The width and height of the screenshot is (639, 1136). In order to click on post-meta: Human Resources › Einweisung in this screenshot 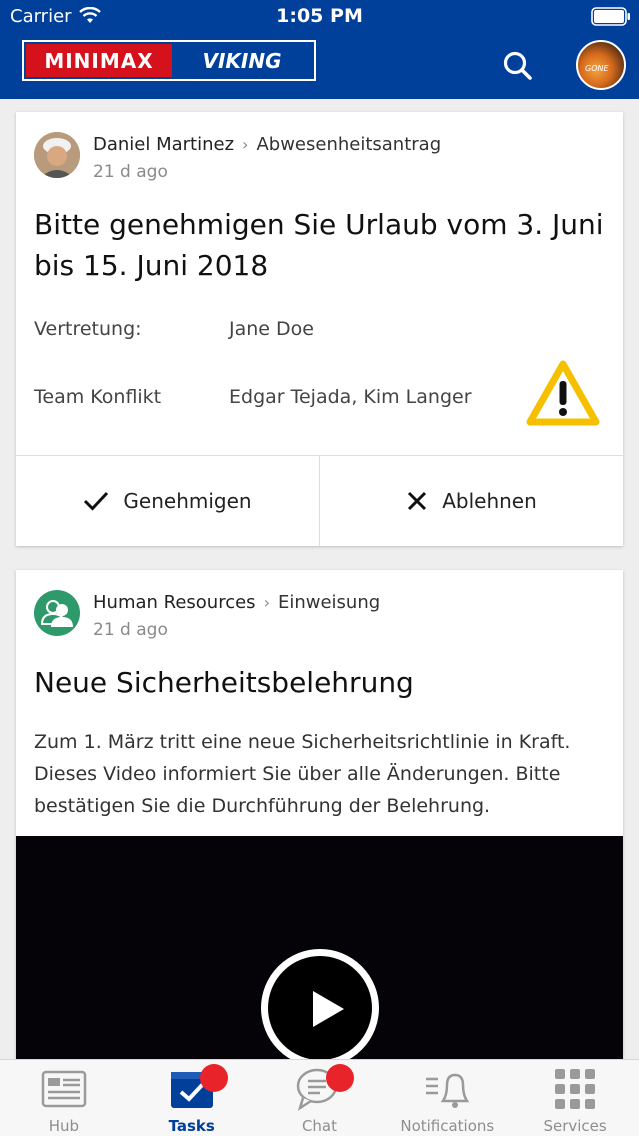, I will do `click(236, 602)`.